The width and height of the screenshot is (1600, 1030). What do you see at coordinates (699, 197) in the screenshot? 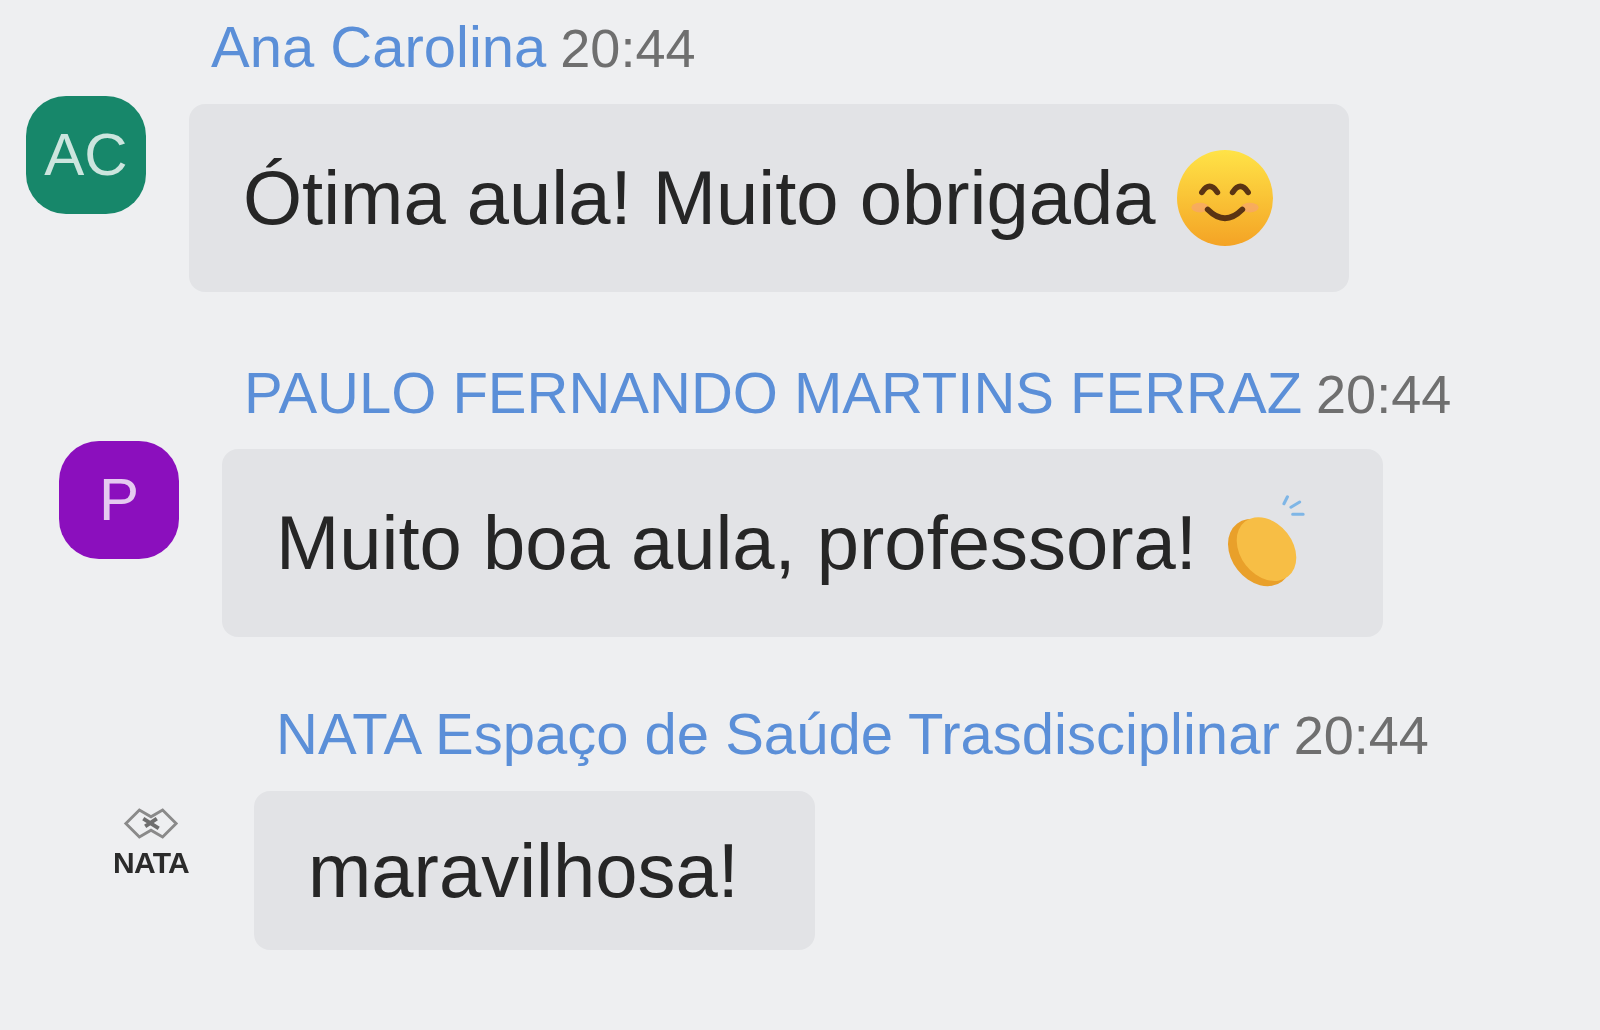
I see `message-text: Ótima aula! Muito obrigada` at bounding box center [699, 197].